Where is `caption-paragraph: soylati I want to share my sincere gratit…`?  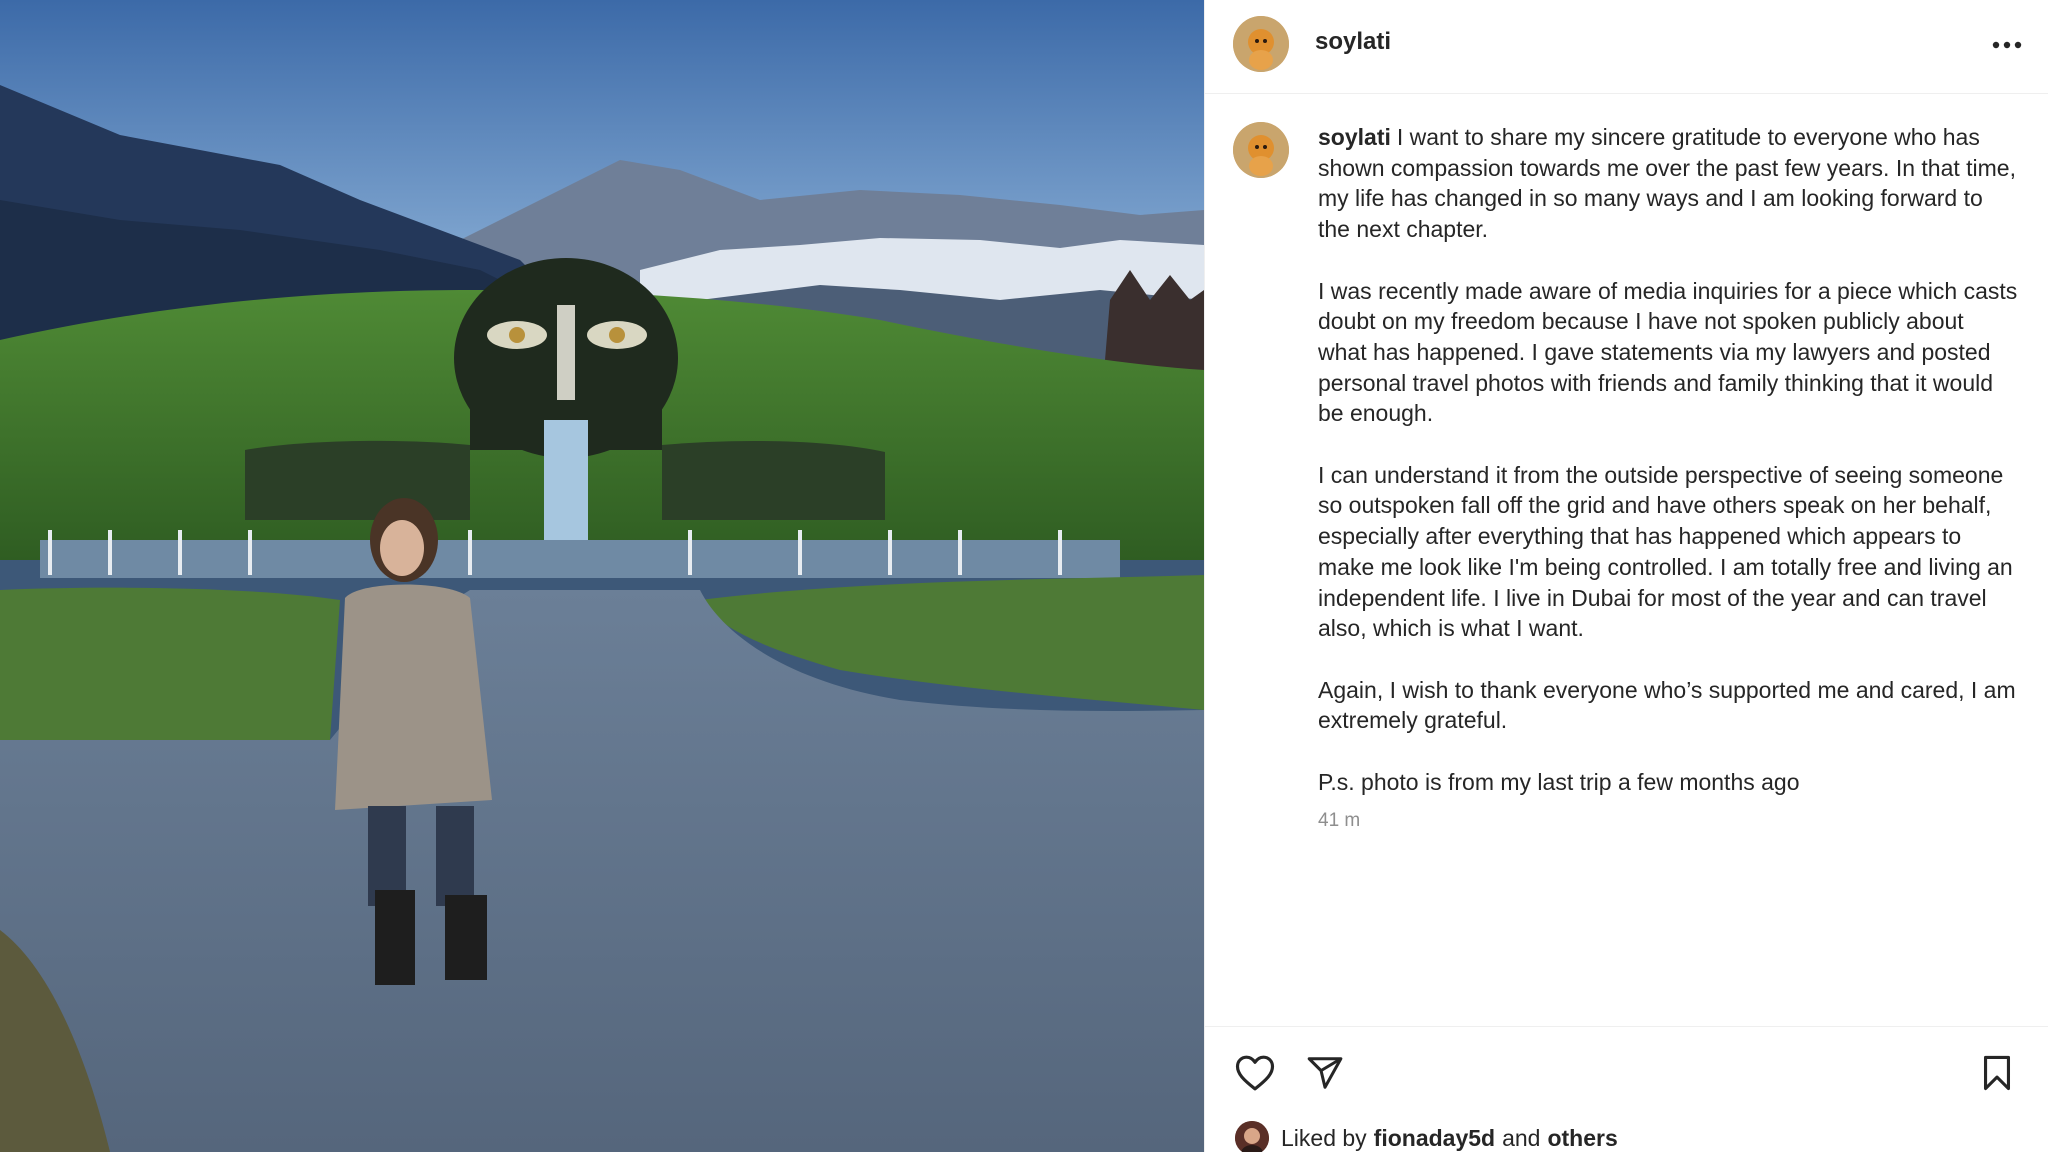
caption-paragraph: soylati I want to share my sincere gratit… is located at coordinates (1668, 183).